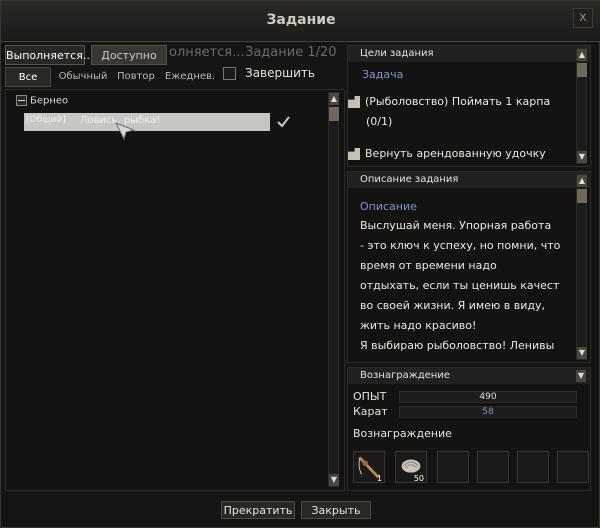 This screenshot has width=600, height=528. What do you see at coordinates (457, 345) in the screenshot?
I see `description-line: Я выбираю рыболовство! Ленивы` at bounding box center [457, 345].